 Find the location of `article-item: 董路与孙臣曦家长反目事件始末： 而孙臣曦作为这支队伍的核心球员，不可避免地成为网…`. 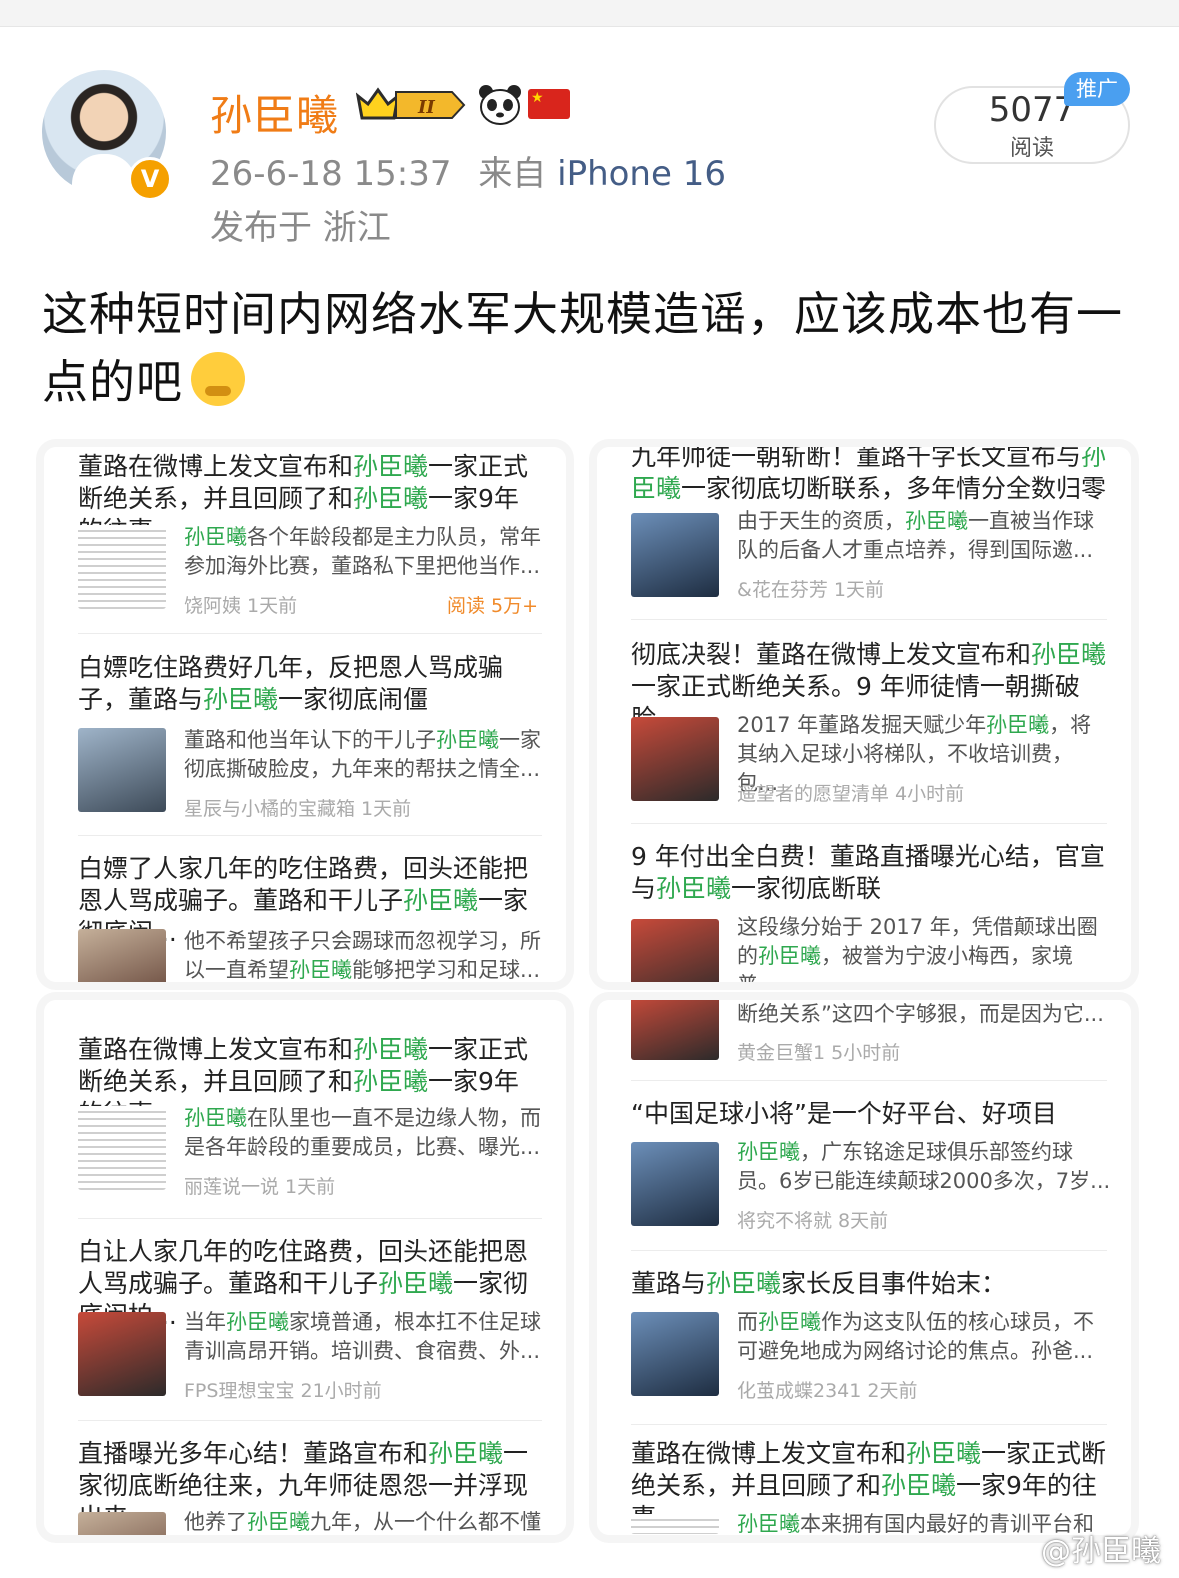

article-item: 董路与孙臣曦家长反目事件始末： 而孙臣曦作为这支队伍的核心球员，不可避免地成为网… is located at coordinates (864, 1338).